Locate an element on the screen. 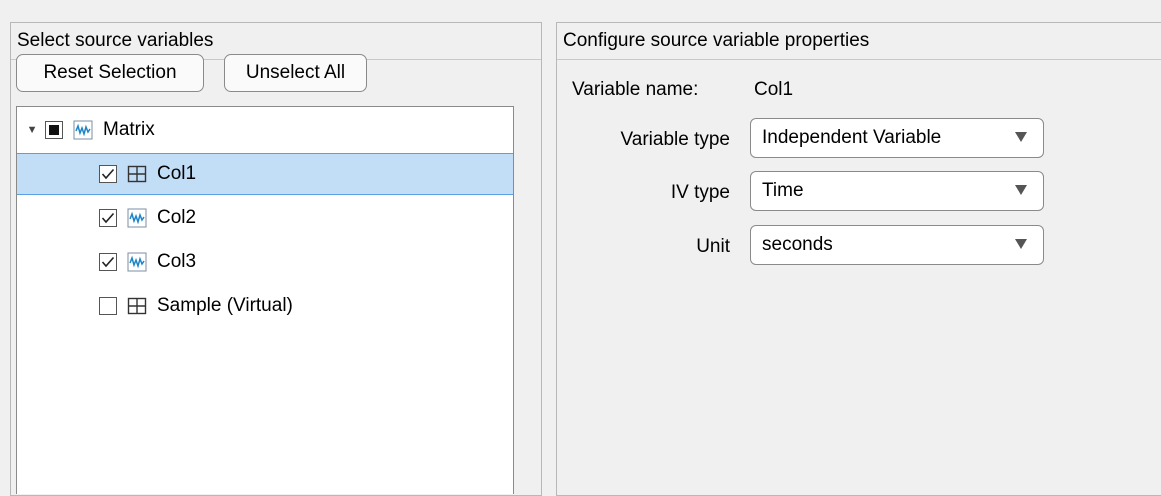 This screenshot has height=496, width=1161. unit-dropdown: seconds is located at coordinates (897, 245).